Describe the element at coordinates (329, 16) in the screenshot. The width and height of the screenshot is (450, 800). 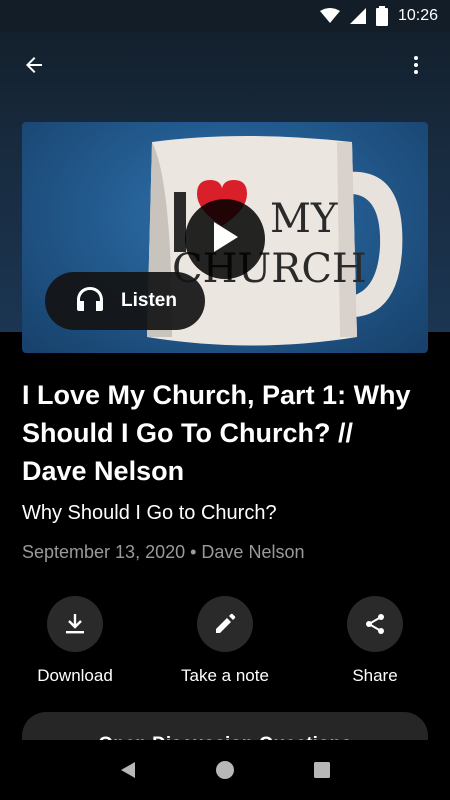
I see `wifi-icon` at that location.